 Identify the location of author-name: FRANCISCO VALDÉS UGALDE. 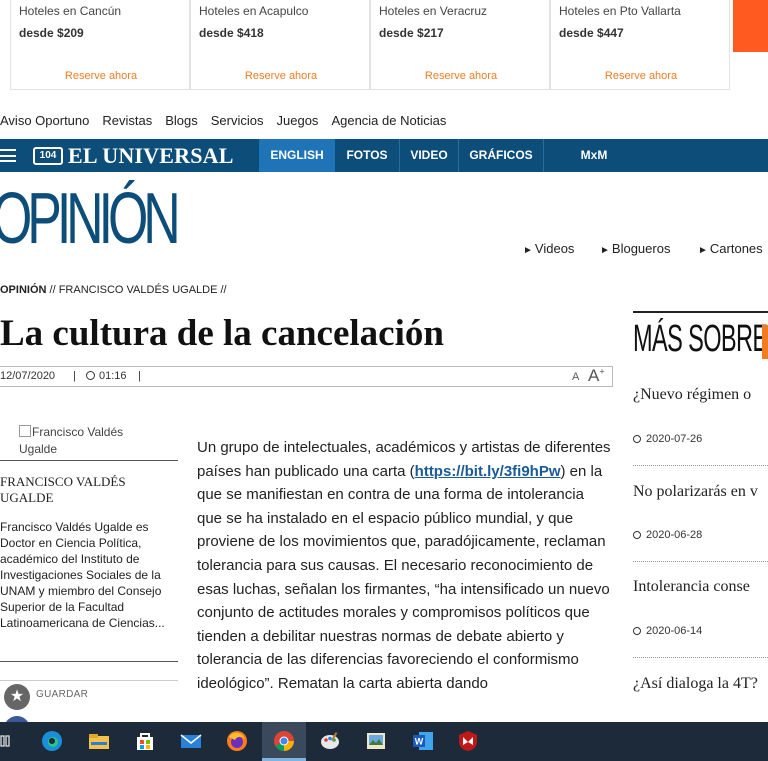
(89, 490).